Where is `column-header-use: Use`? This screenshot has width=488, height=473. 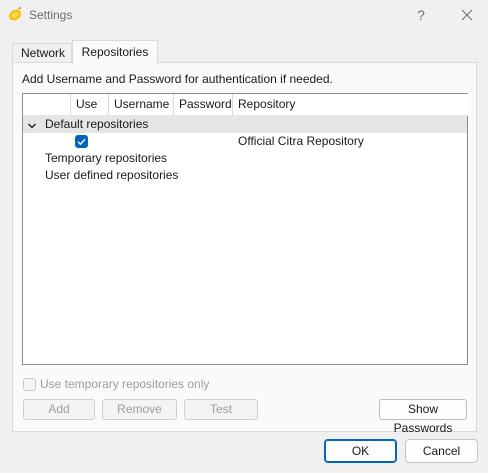
column-header-use: Use is located at coordinates (90, 105).